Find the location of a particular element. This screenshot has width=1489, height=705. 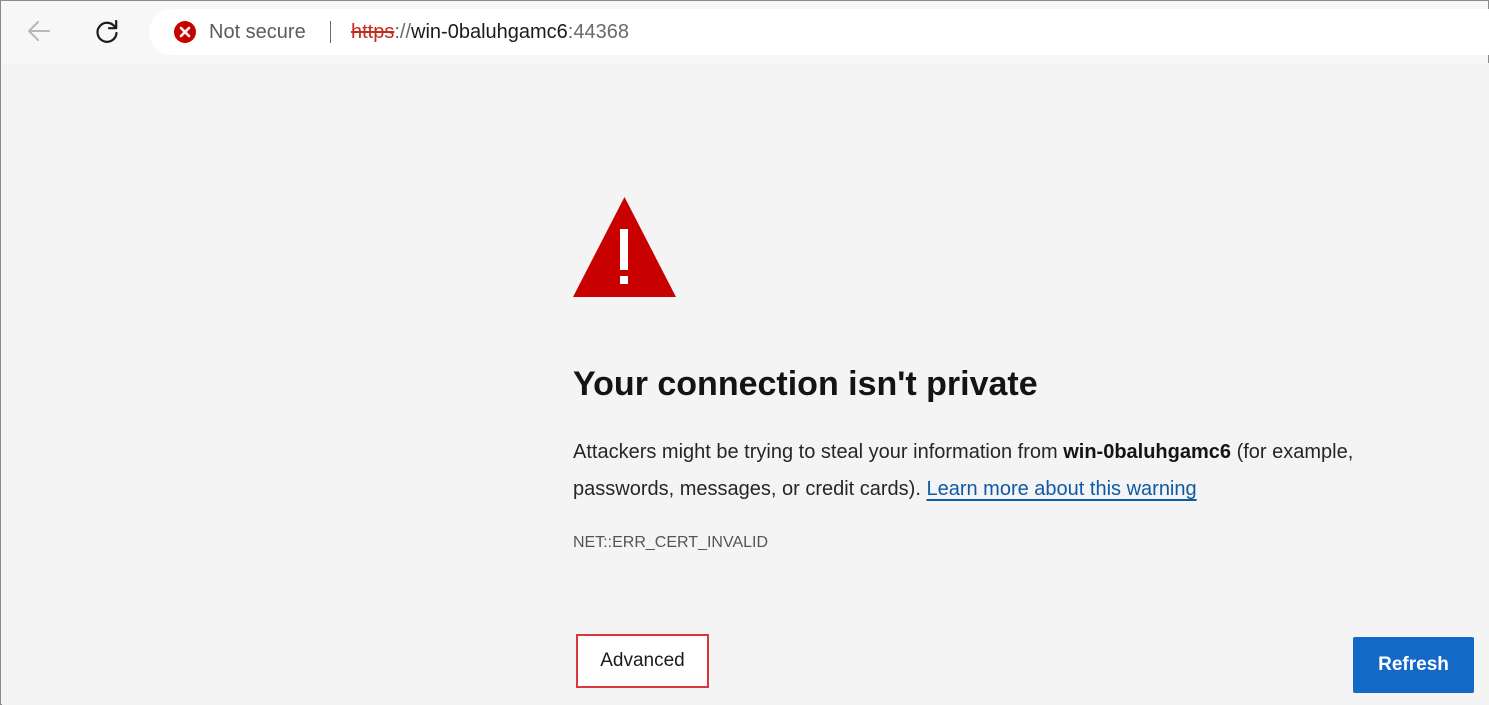

learn-more-link: Learn more about this warning is located at coordinates (1061, 489).